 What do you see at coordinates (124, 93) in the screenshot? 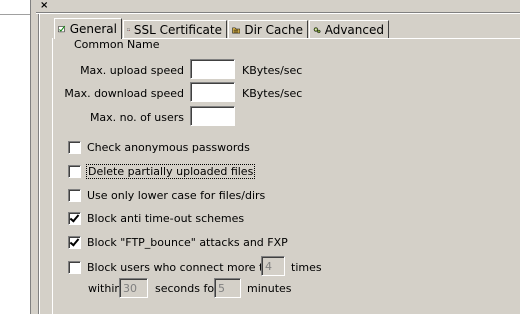
I see `max-download-label: Max. download speed` at bounding box center [124, 93].